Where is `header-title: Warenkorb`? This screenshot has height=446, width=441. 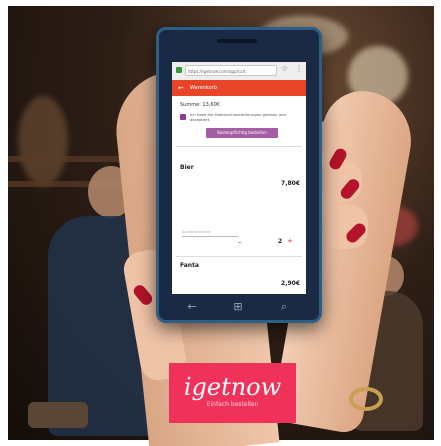 header-title: Warenkorb is located at coordinates (203, 88).